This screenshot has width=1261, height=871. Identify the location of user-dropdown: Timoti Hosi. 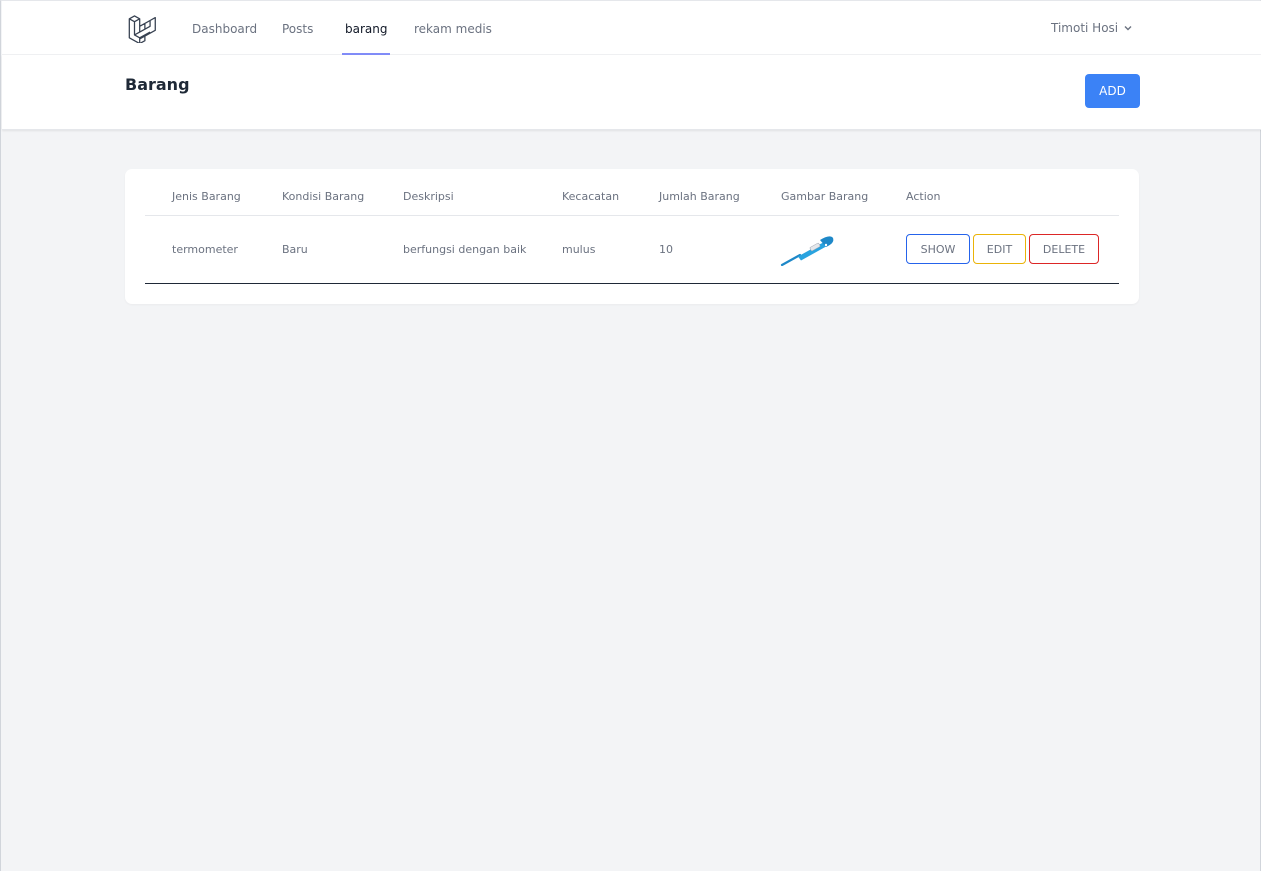
(1092, 28).